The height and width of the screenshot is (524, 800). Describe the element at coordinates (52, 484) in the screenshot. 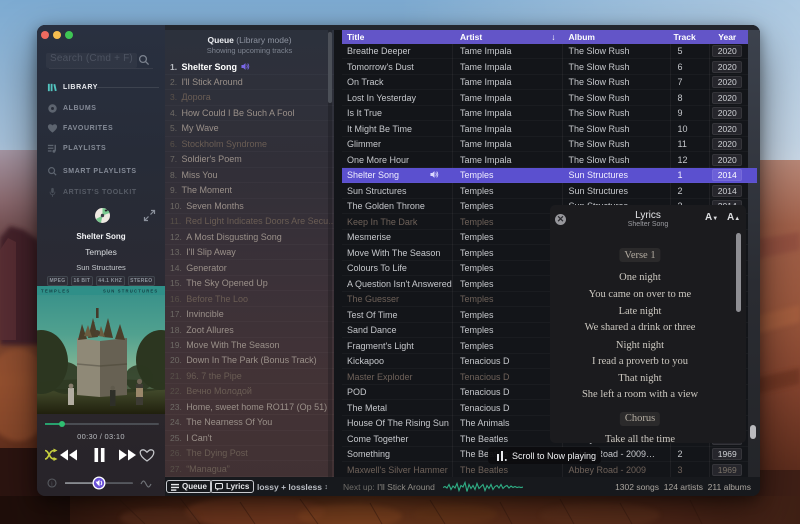

I see `svg-text: i` at that location.